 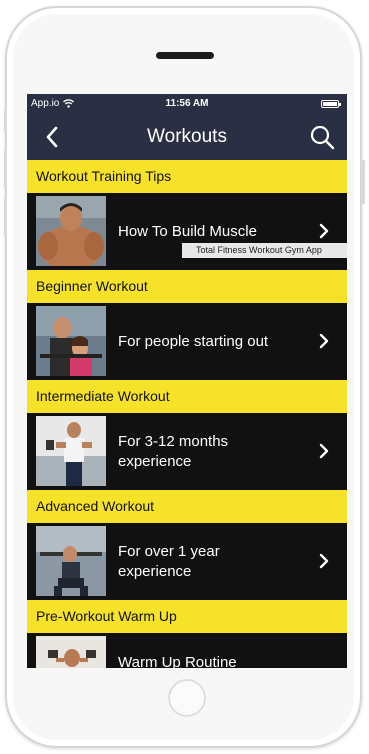 I want to click on list-item-beginner: For people starting out, so click(x=187, y=341).